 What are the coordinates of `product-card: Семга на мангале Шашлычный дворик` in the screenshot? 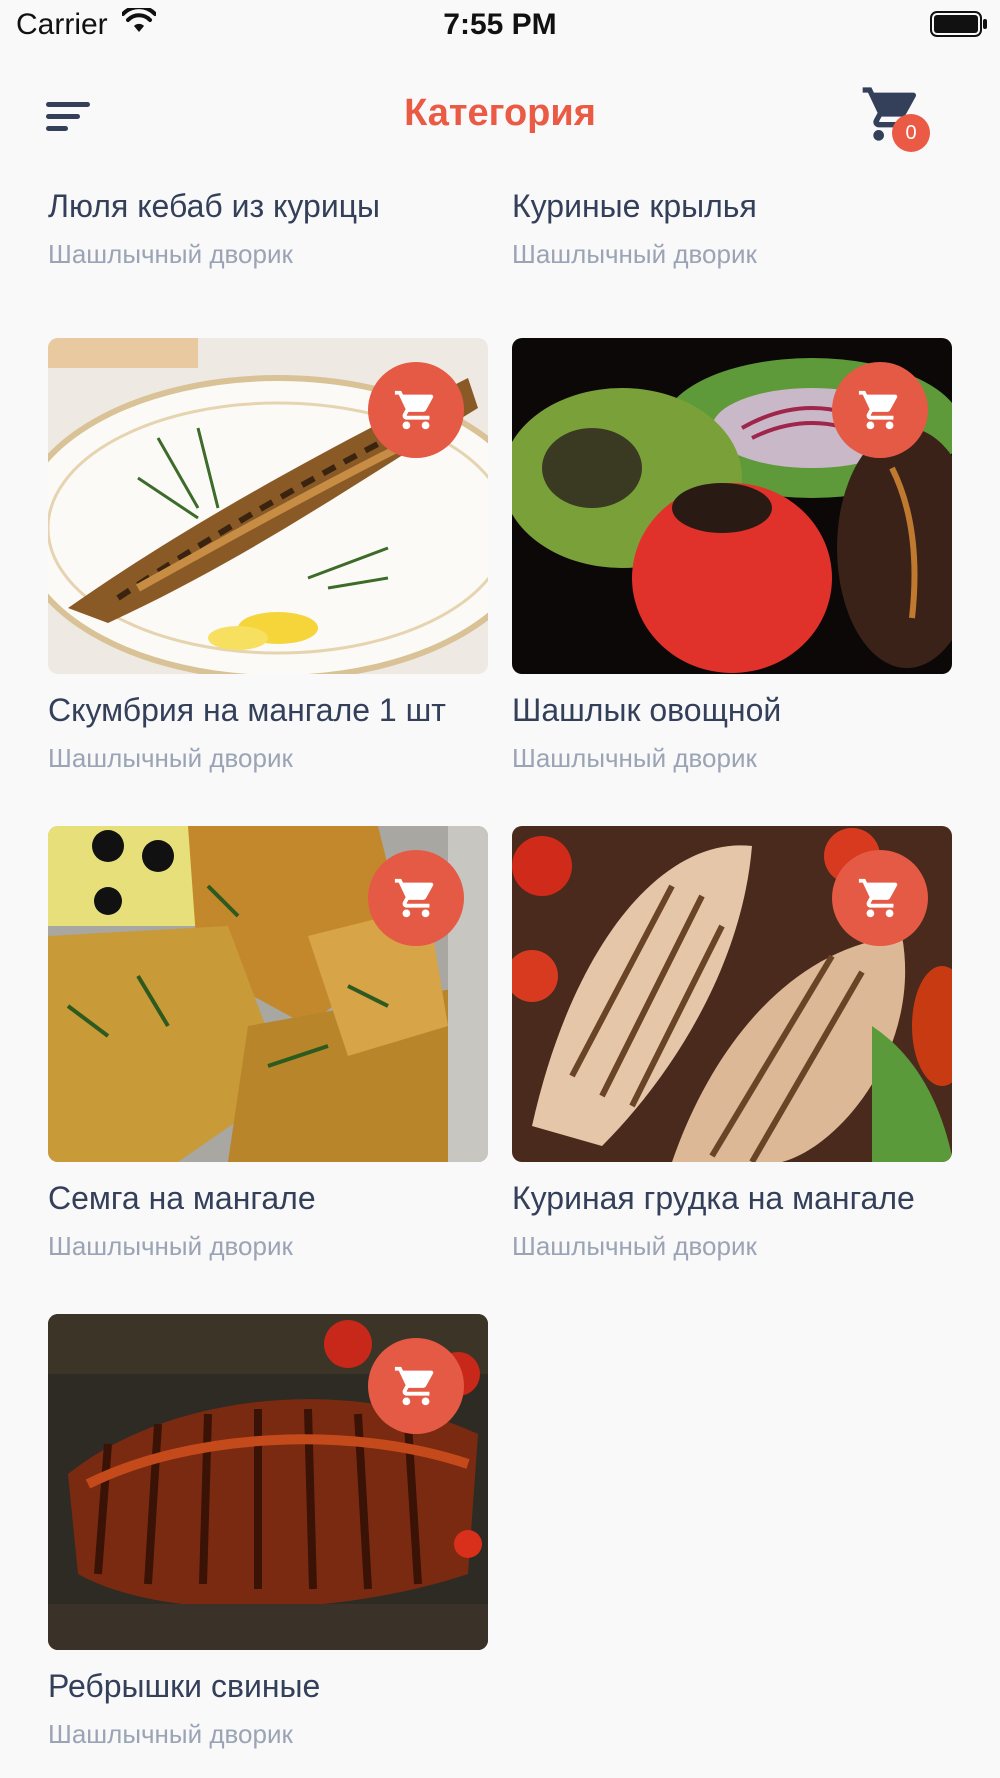 It's located at (268, 1044).